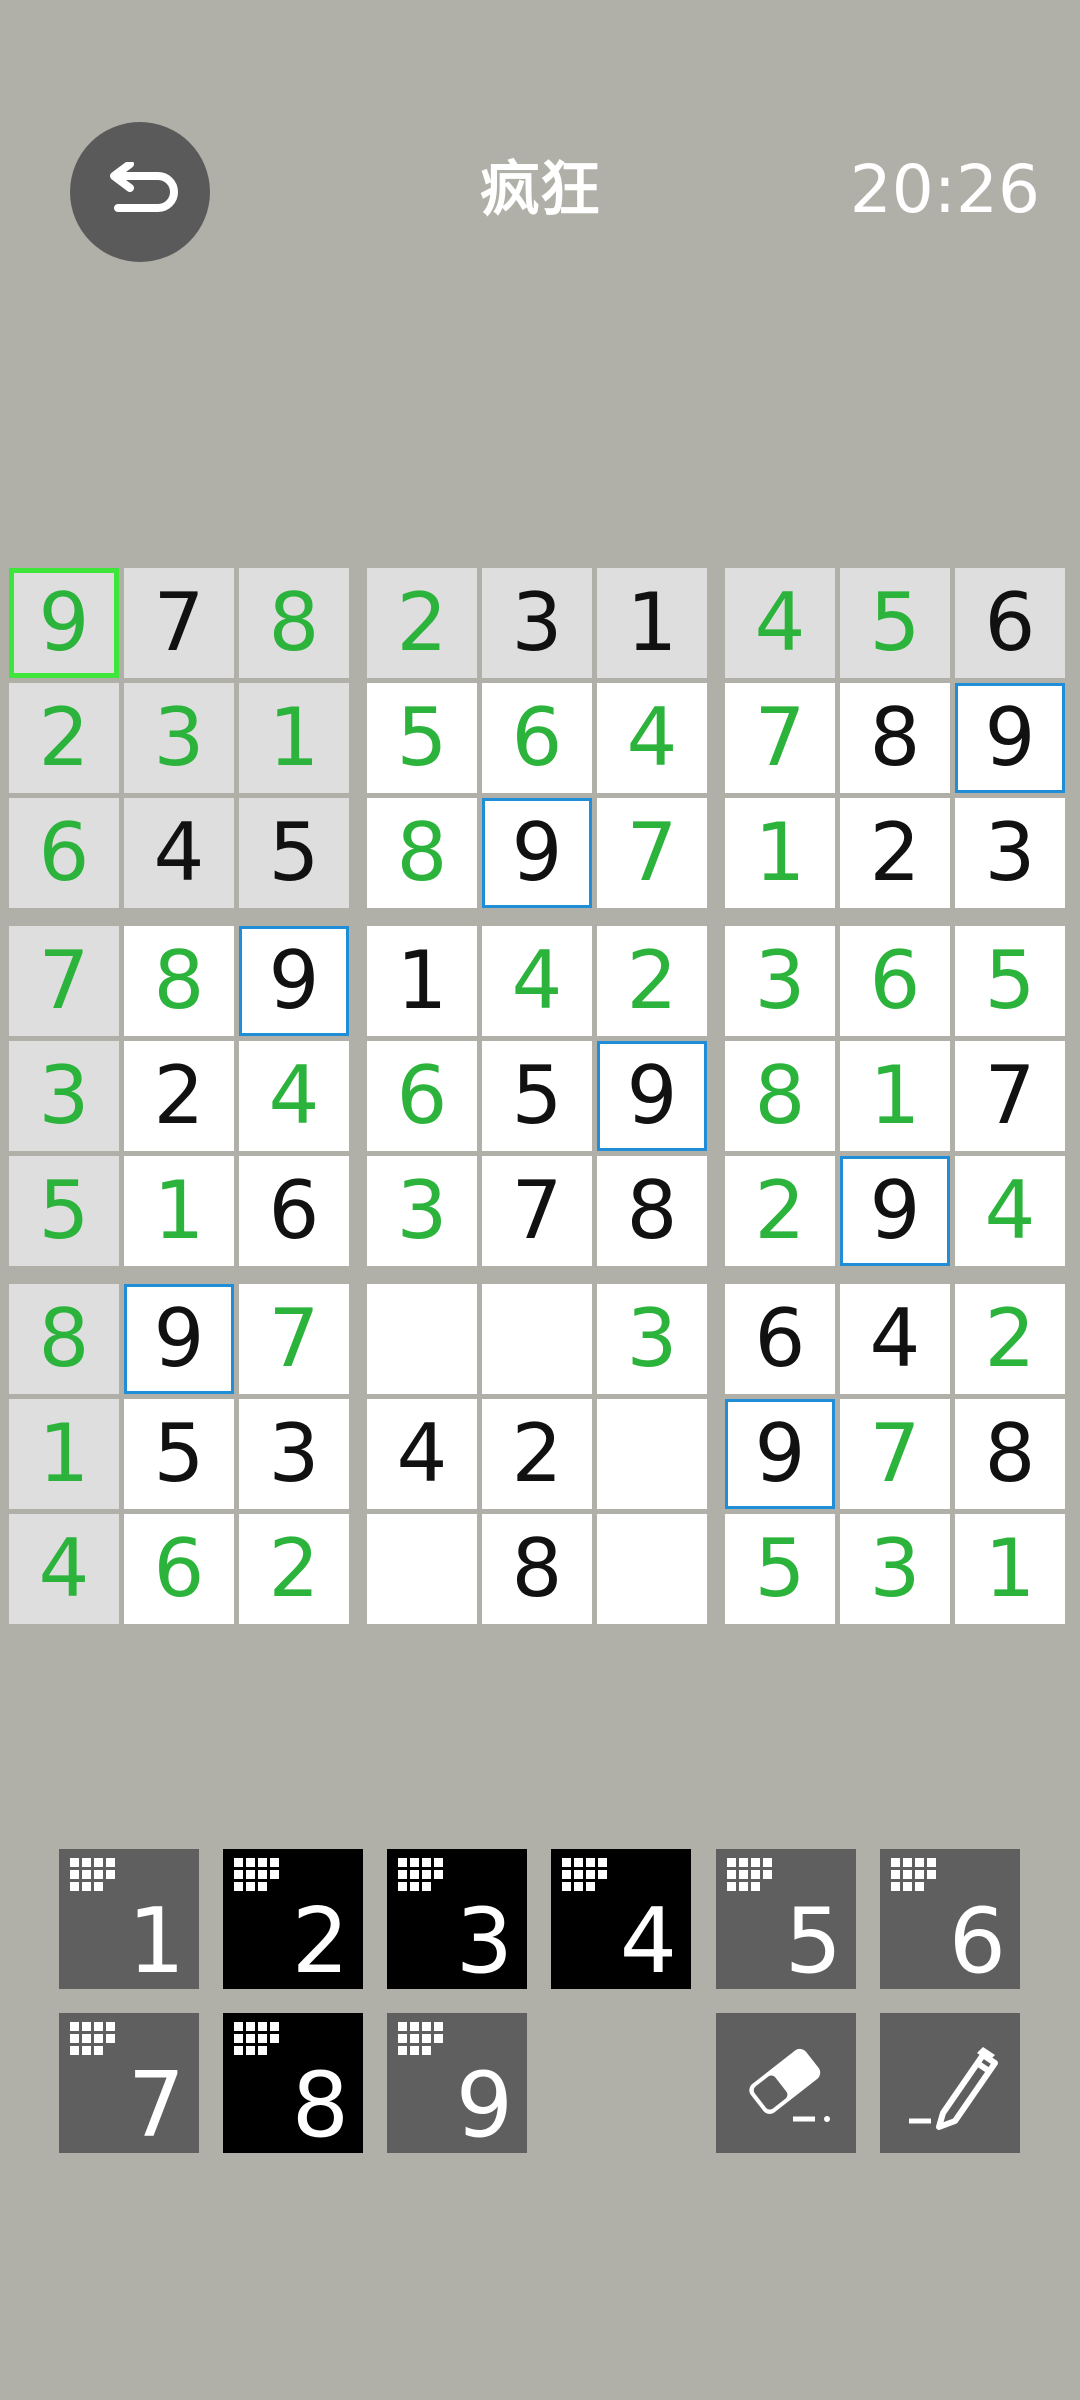  Describe the element at coordinates (1010, 853) in the screenshot. I see `sudoku-cell-r3c9: 3` at that location.